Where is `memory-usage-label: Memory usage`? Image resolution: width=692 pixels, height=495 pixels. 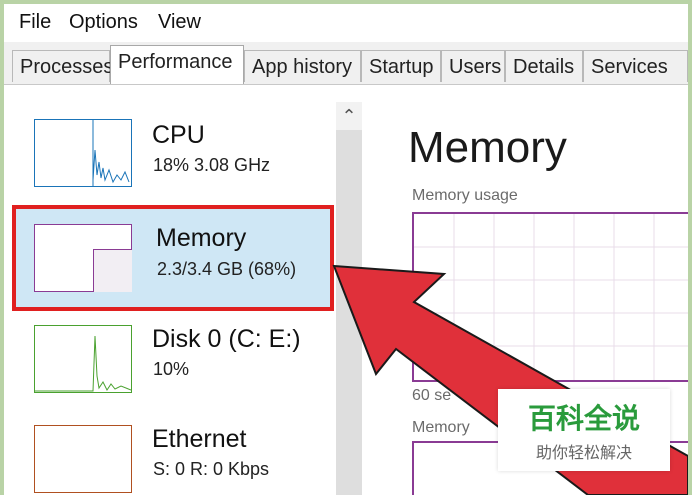
memory-usage-label: Memory usage is located at coordinates (465, 195).